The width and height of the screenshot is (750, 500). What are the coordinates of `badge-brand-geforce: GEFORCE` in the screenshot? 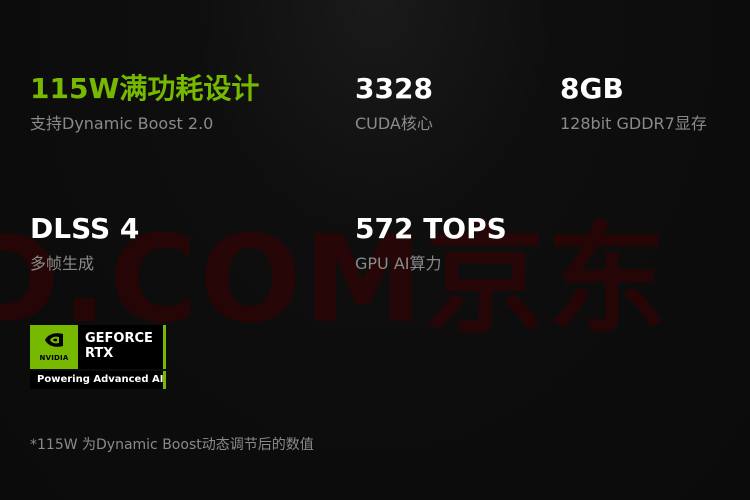 It's located at (119, 338).